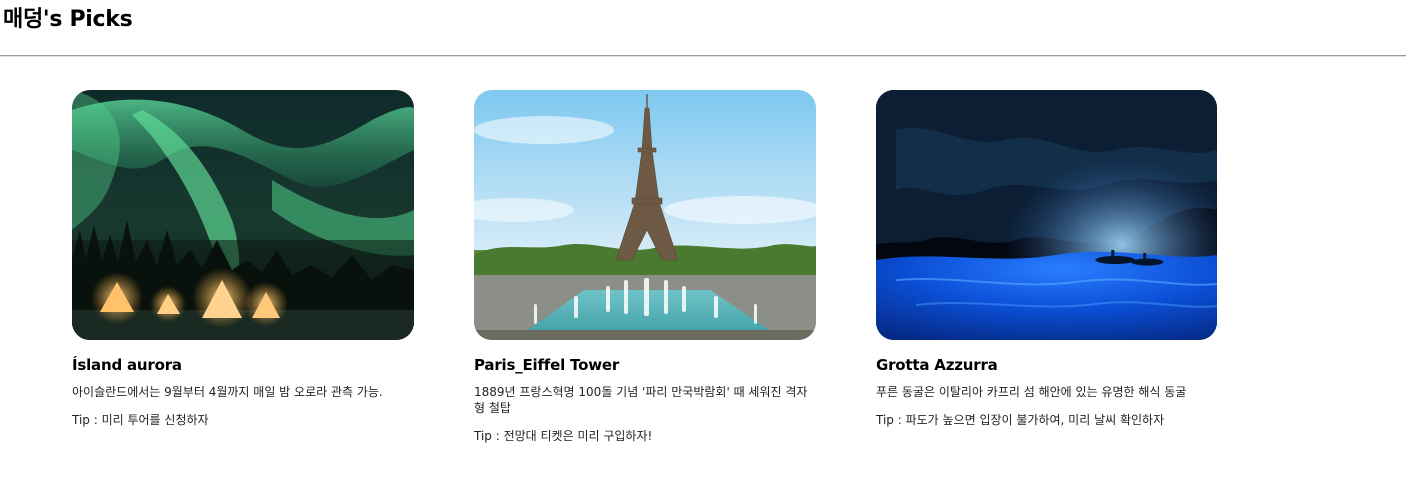 The height and width of the screenshot is (490, 1406). What do you see at coordinates (68, 19) in the screenshot?
I see `page-title: 매덩's Picks` at bounding box center [68, 19].